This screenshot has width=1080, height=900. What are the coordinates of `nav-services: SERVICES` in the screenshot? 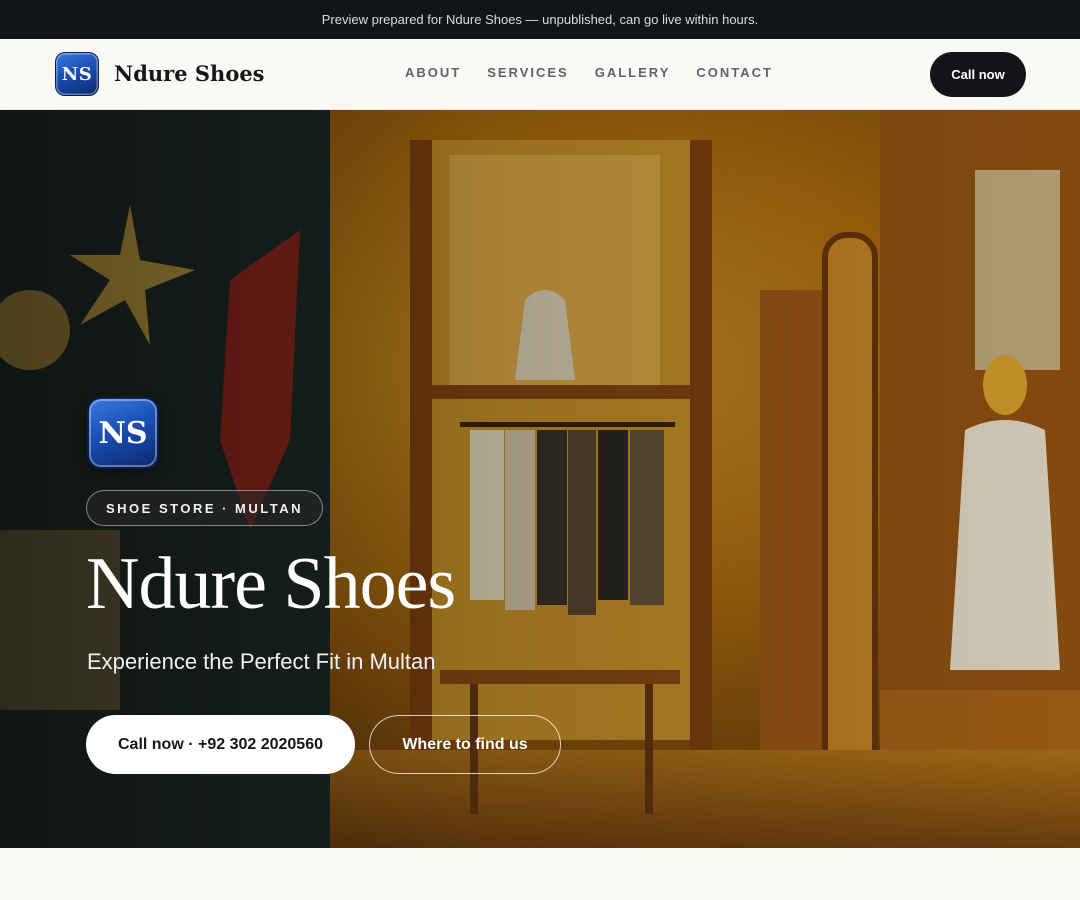 It's located at (528, 73).